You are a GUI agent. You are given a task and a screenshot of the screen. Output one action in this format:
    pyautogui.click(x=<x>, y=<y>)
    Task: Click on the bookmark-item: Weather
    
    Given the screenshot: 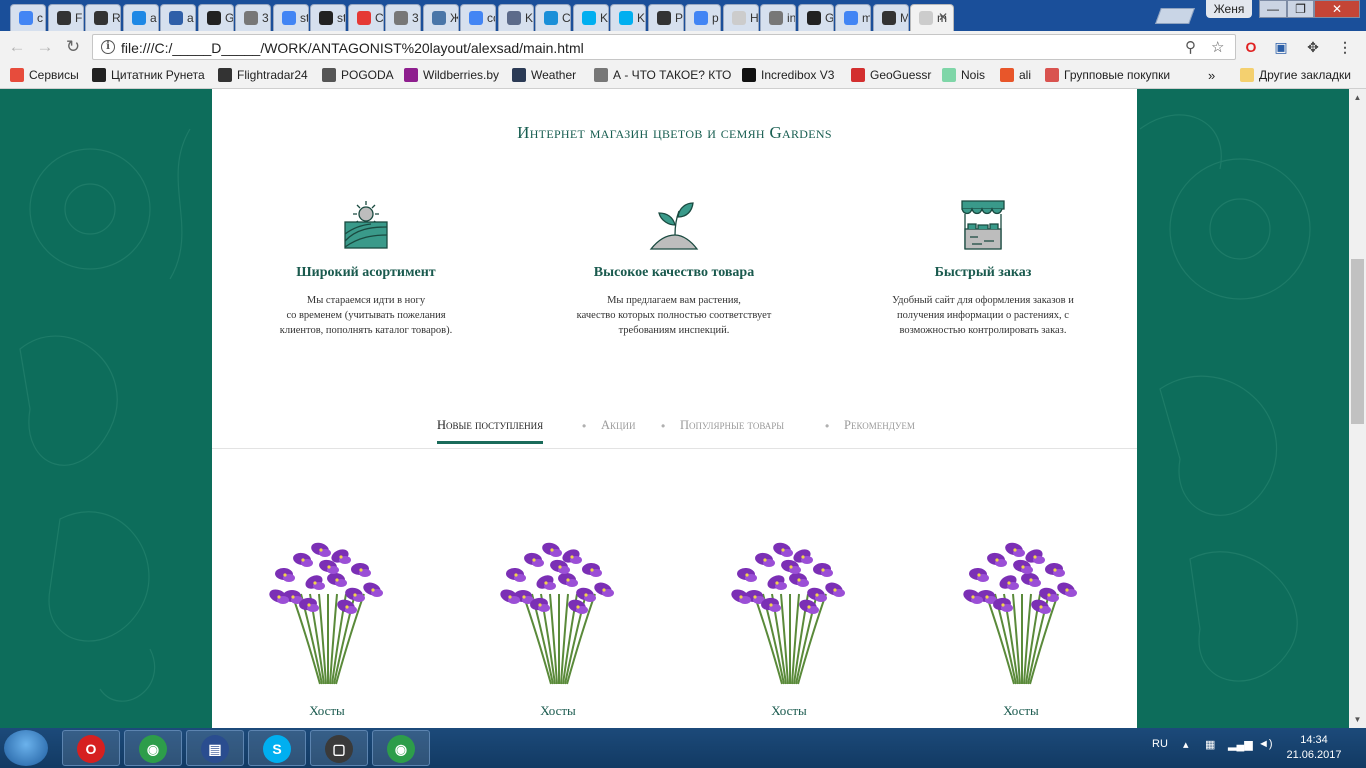 What is the action you would take?
    pyautogui.click(x=544, y=76)
    